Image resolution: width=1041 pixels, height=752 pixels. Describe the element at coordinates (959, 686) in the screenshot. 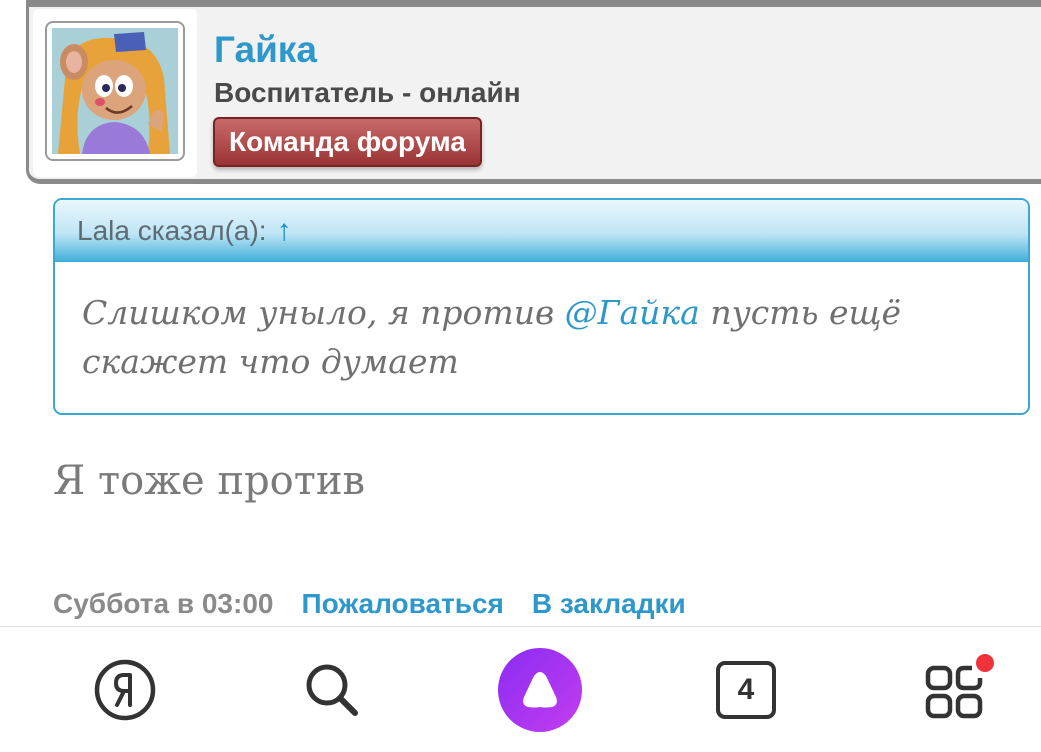

I see `apps-grid-icon` at that location.